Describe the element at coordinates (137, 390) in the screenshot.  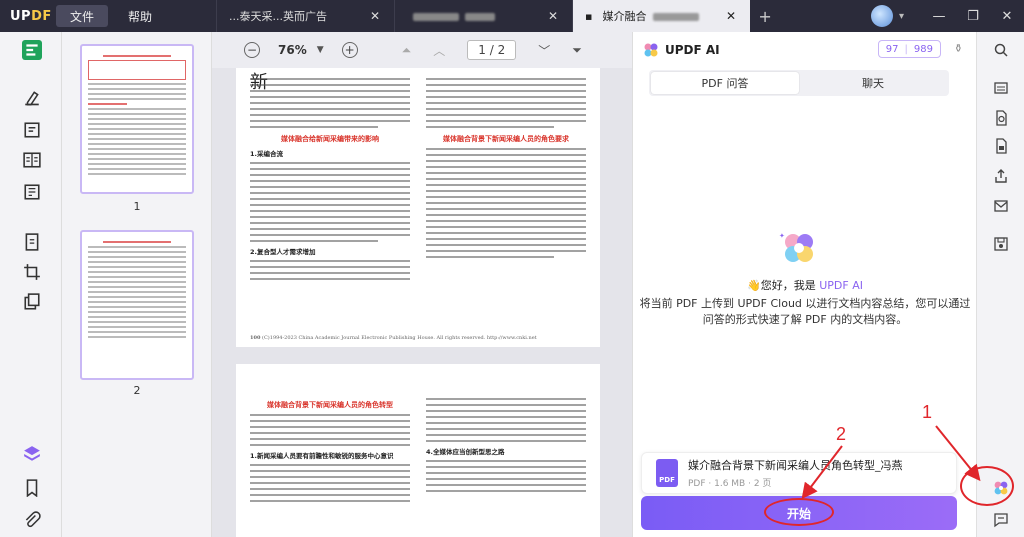
I see `thumbnail-label: 2` at that location.